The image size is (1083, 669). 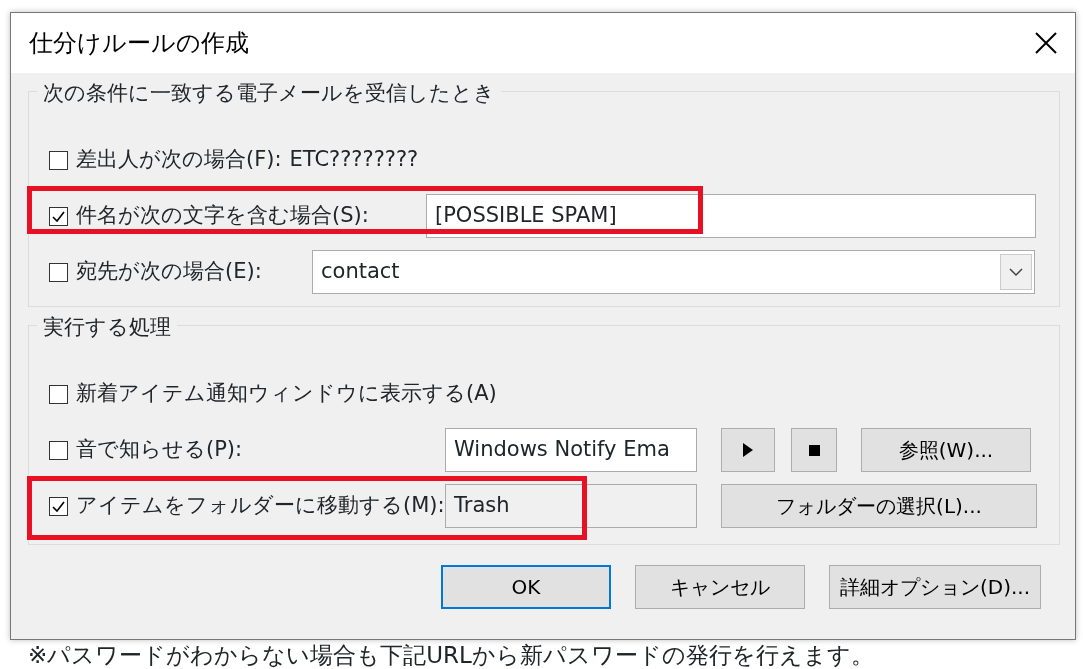 What do you see at coordinates (525, 587) in the screenshot?
I see `ok-button: OK` at bounding box center [525, 587].